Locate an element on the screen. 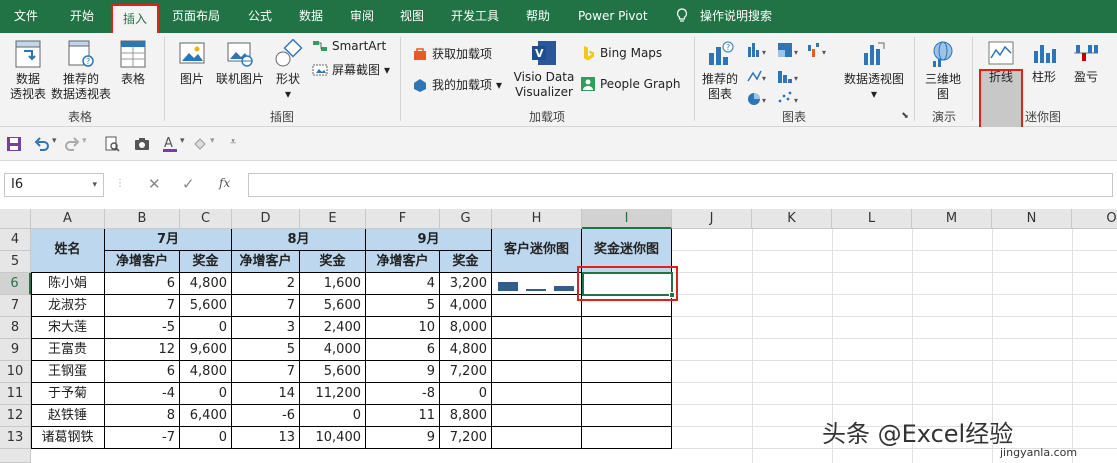  cell-value: 13 is located at coordinates (266, 438).